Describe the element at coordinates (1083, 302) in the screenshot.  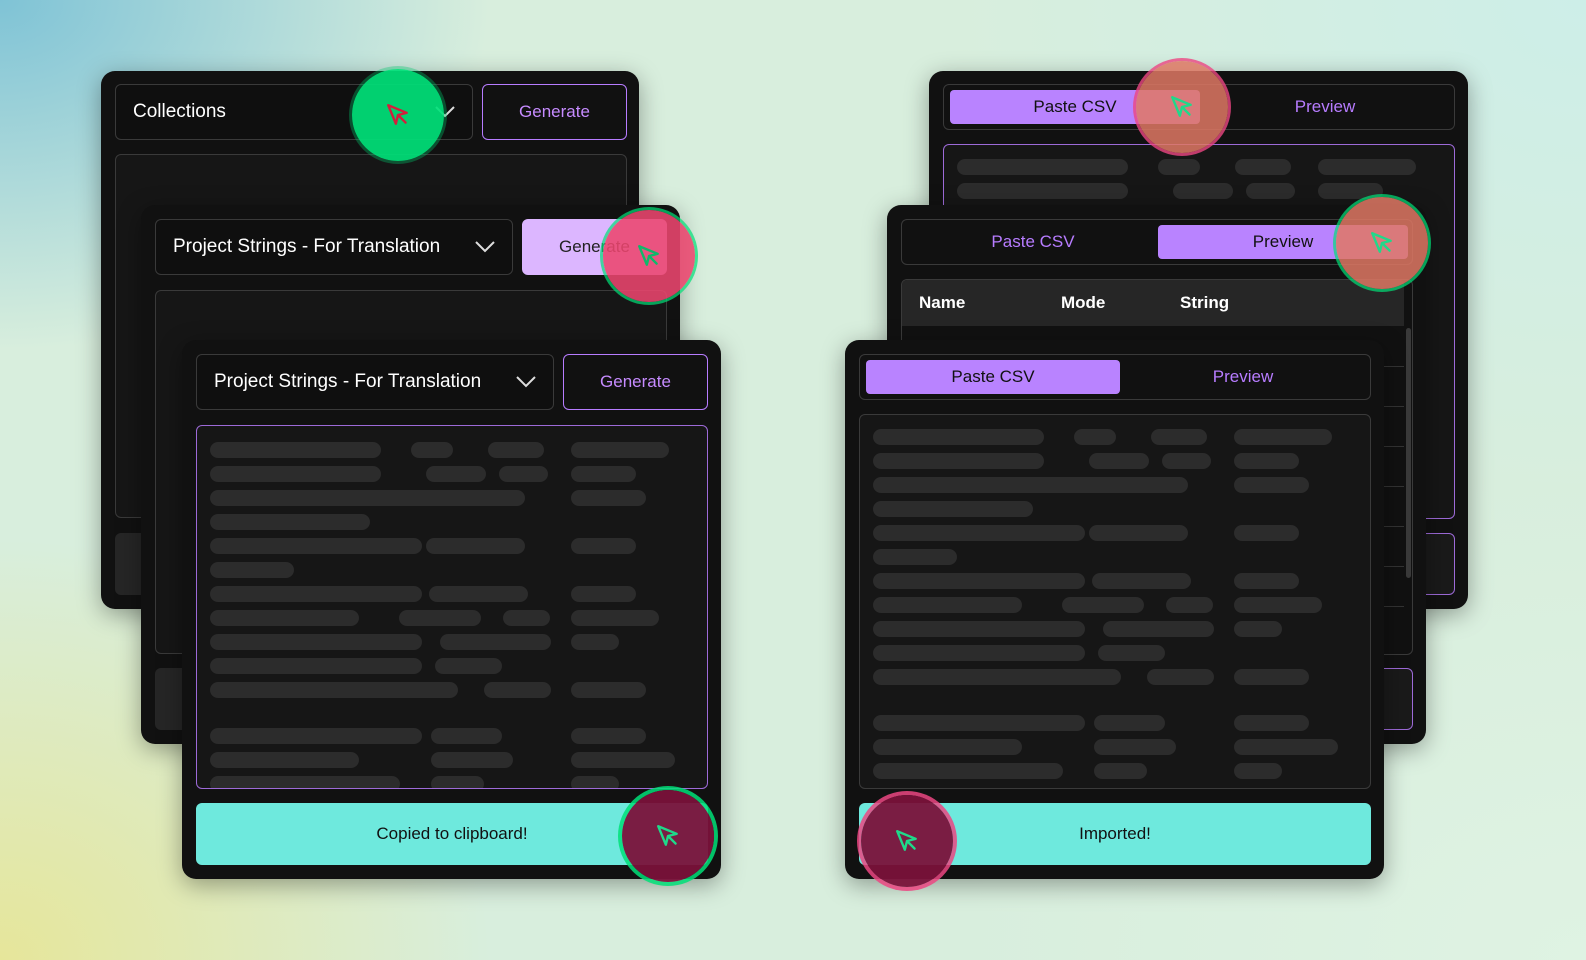
I see `column-header-mode: Mode` at that location.